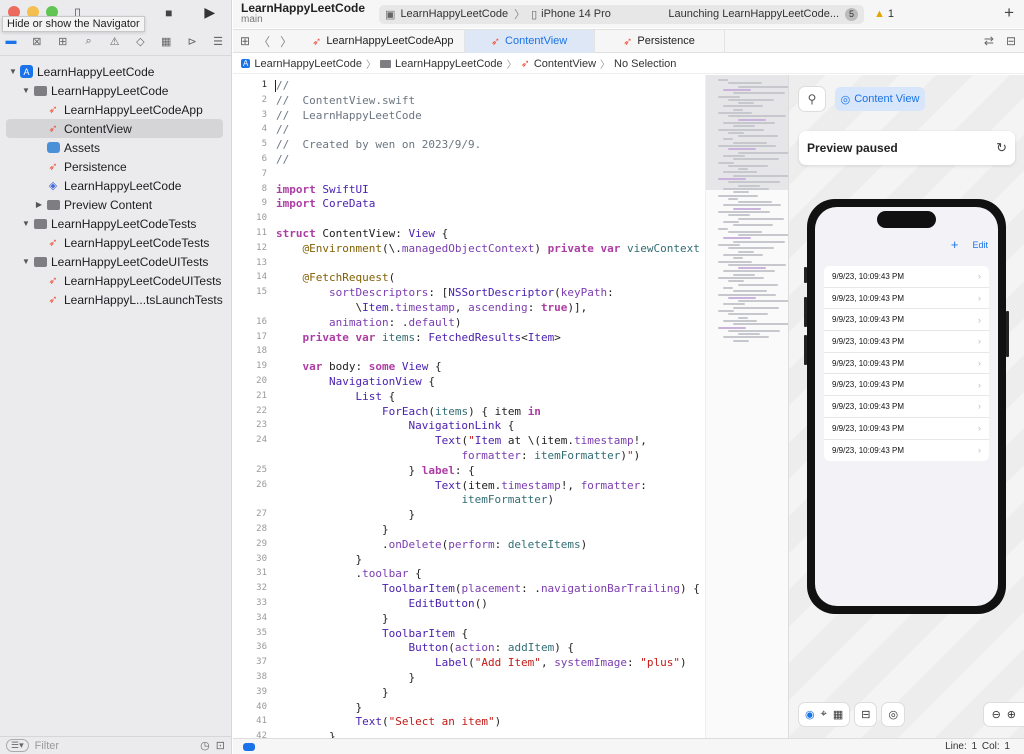 This screenshot has width=1024, height=754. What do you see at coordinates (115, 204) in the screenshot?
I see `tree-item: ▶ Preview Content` at bounding box center [115, 204].